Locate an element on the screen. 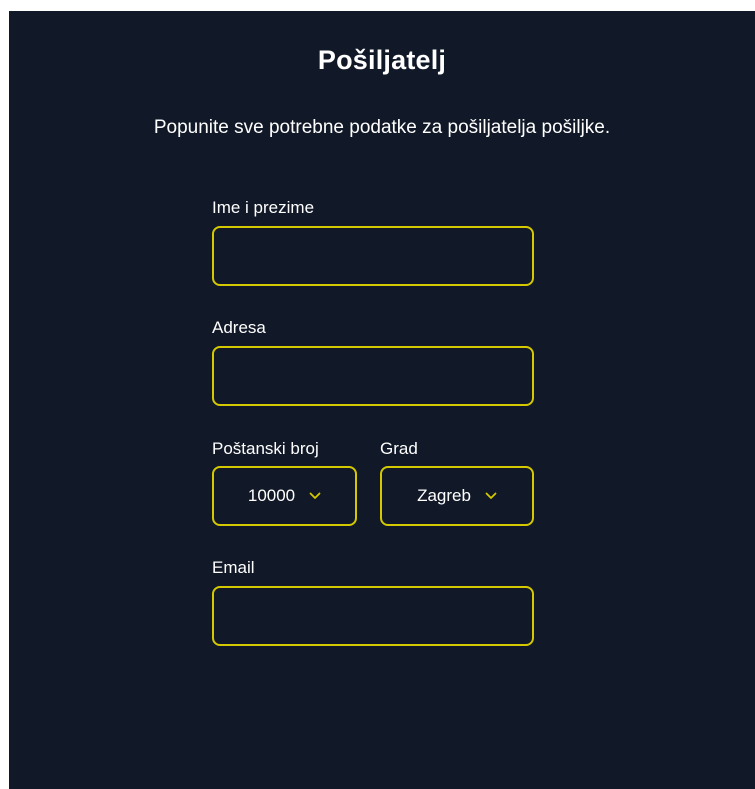 The image size is (755, 789). email-input is located at coordinates (373, 616).